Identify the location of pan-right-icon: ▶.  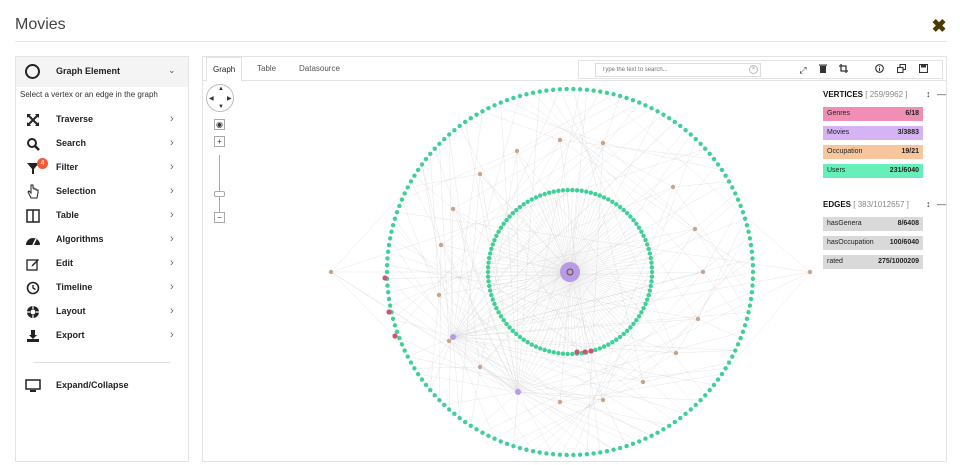
(229, 98).